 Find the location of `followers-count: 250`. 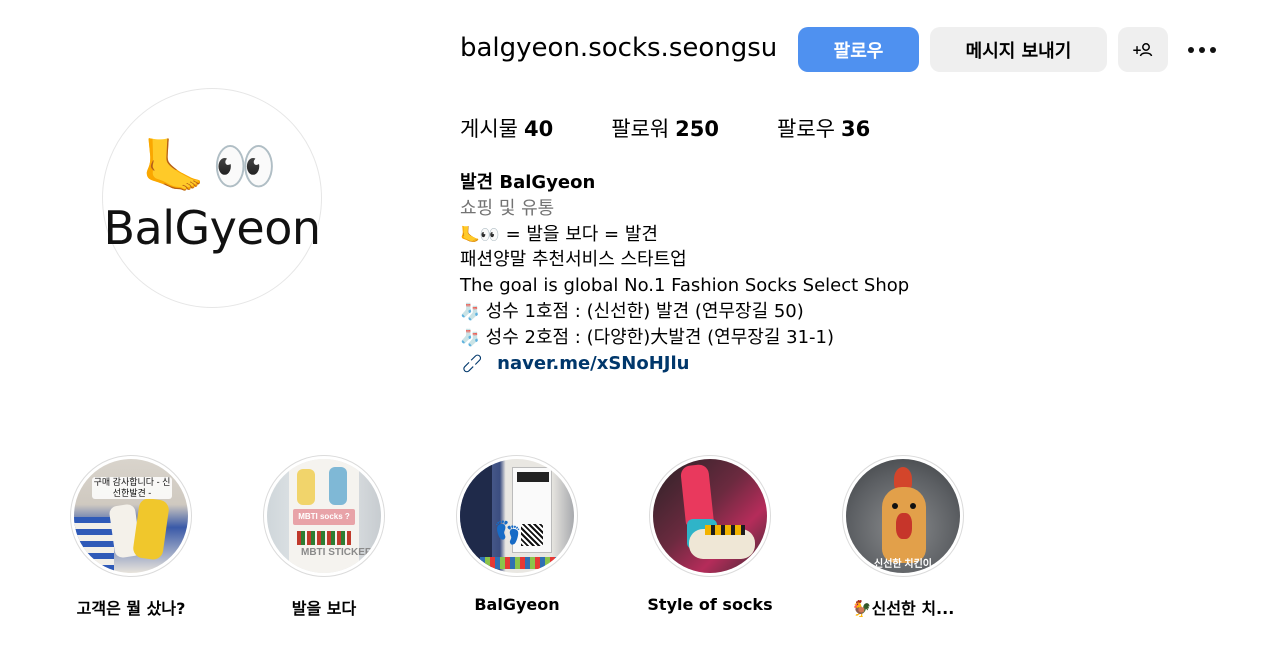

followers-count: 250 is located at coordinates (697, 129).